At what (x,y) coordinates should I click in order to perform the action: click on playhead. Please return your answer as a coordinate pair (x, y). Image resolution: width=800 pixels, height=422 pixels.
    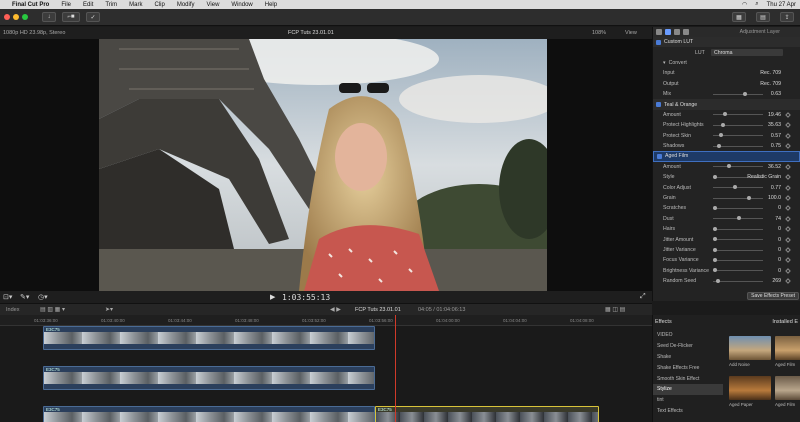
    Looking at the image, I should click on (395, 368).